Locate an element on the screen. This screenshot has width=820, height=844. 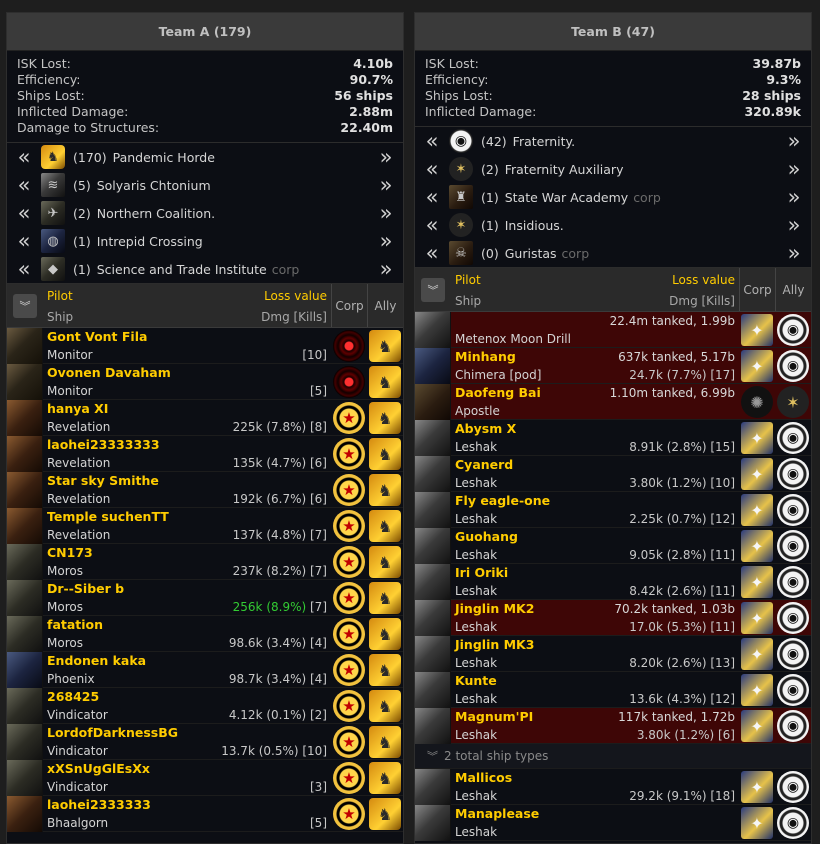
pilot-name-link: laohei23333333 is located at coordinates (103, 445).